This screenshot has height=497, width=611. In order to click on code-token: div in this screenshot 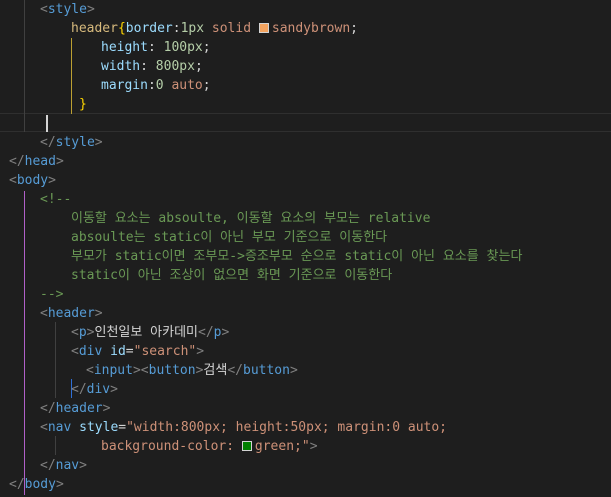, I will do `click(90, 351)`.